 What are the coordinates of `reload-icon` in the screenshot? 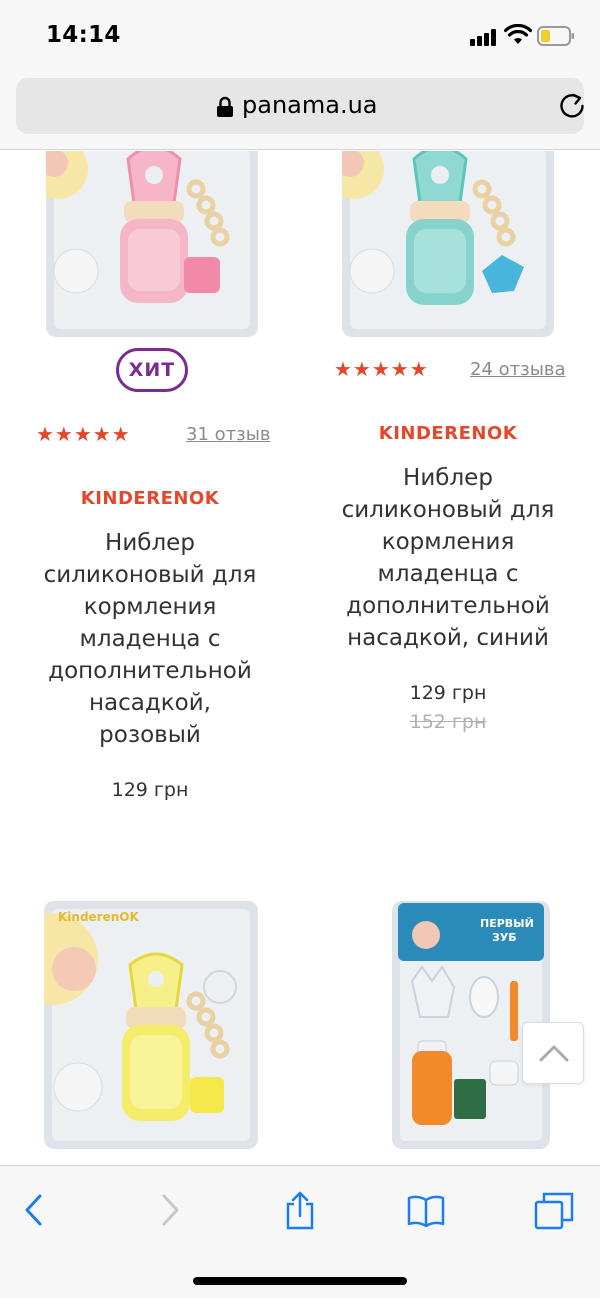 It's located at (572, 106).